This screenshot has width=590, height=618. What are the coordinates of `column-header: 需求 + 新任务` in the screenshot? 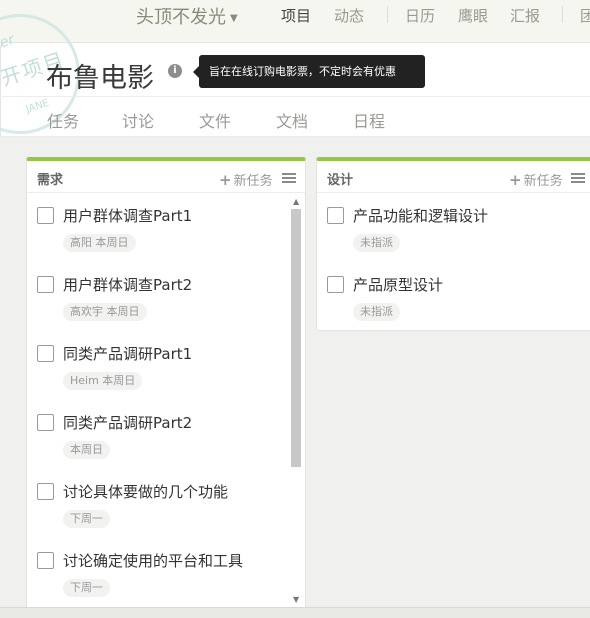 It's located at (166, 177).